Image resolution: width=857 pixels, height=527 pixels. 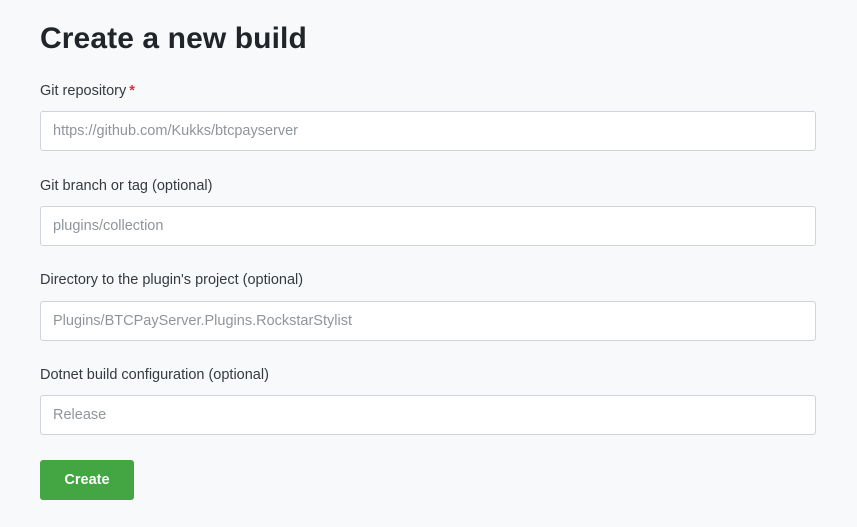 I want to click on build-configuration-input, so click(x=428, y=415).